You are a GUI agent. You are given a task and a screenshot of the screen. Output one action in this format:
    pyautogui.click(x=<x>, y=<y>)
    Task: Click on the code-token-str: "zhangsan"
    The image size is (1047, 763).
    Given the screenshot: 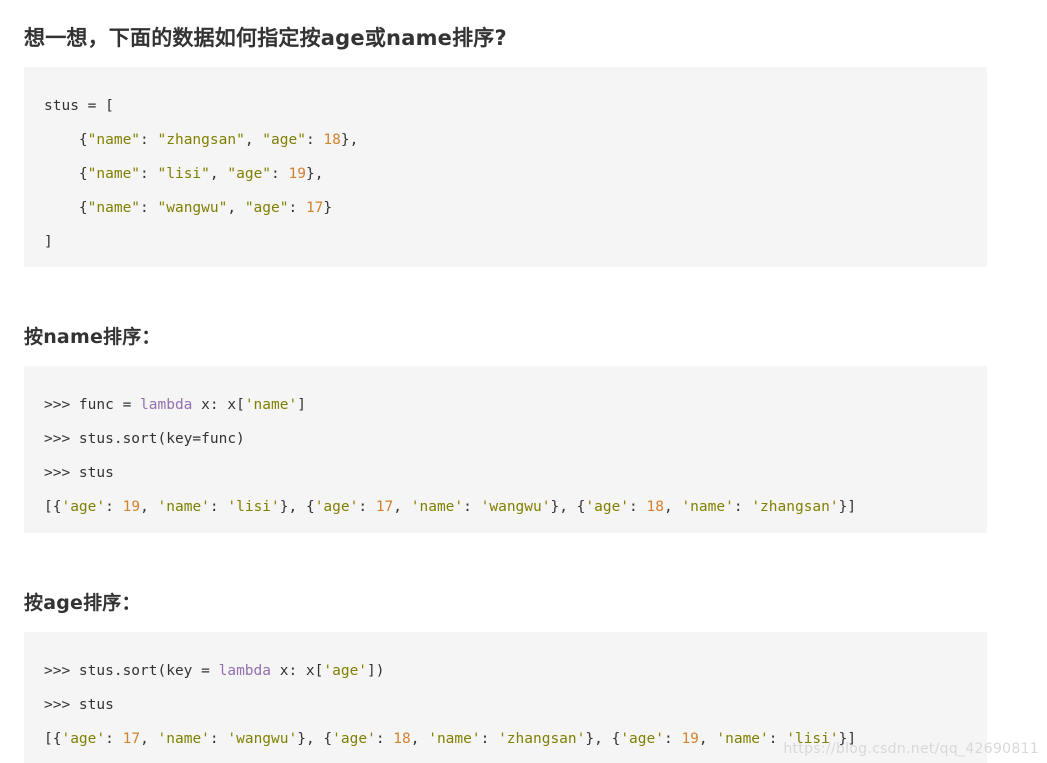 What is the action you would take?
    pyautogui.click(x=201, y=140)
    